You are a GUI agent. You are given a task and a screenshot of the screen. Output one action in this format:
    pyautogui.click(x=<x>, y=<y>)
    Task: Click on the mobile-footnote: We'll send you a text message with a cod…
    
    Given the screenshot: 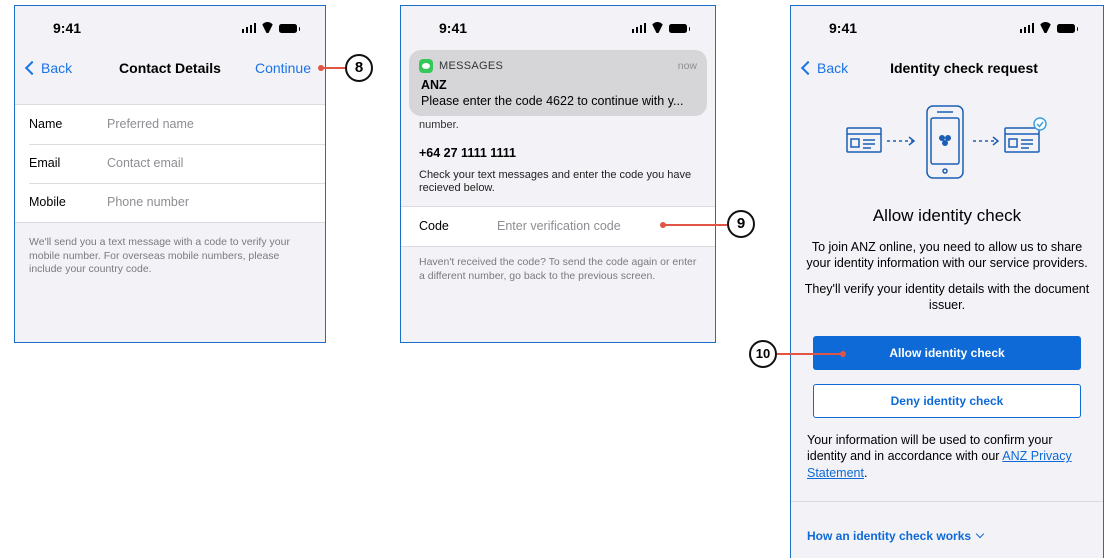 What is the action you would take?
    pyautogui.click(x=159, y=256)
    